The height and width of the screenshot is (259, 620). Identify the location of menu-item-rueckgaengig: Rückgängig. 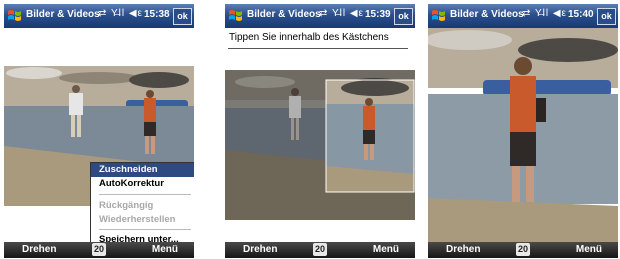
(126, 205).